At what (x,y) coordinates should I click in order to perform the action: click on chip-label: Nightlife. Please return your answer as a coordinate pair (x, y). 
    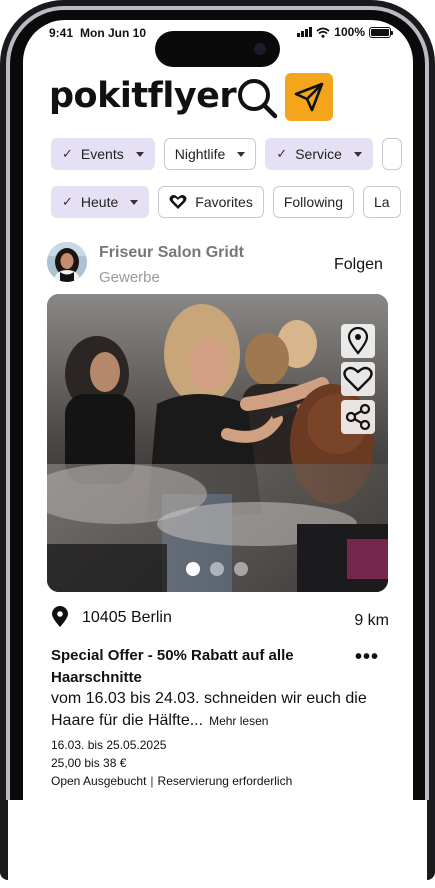
    Looking at the image, I should click on (200, 154).